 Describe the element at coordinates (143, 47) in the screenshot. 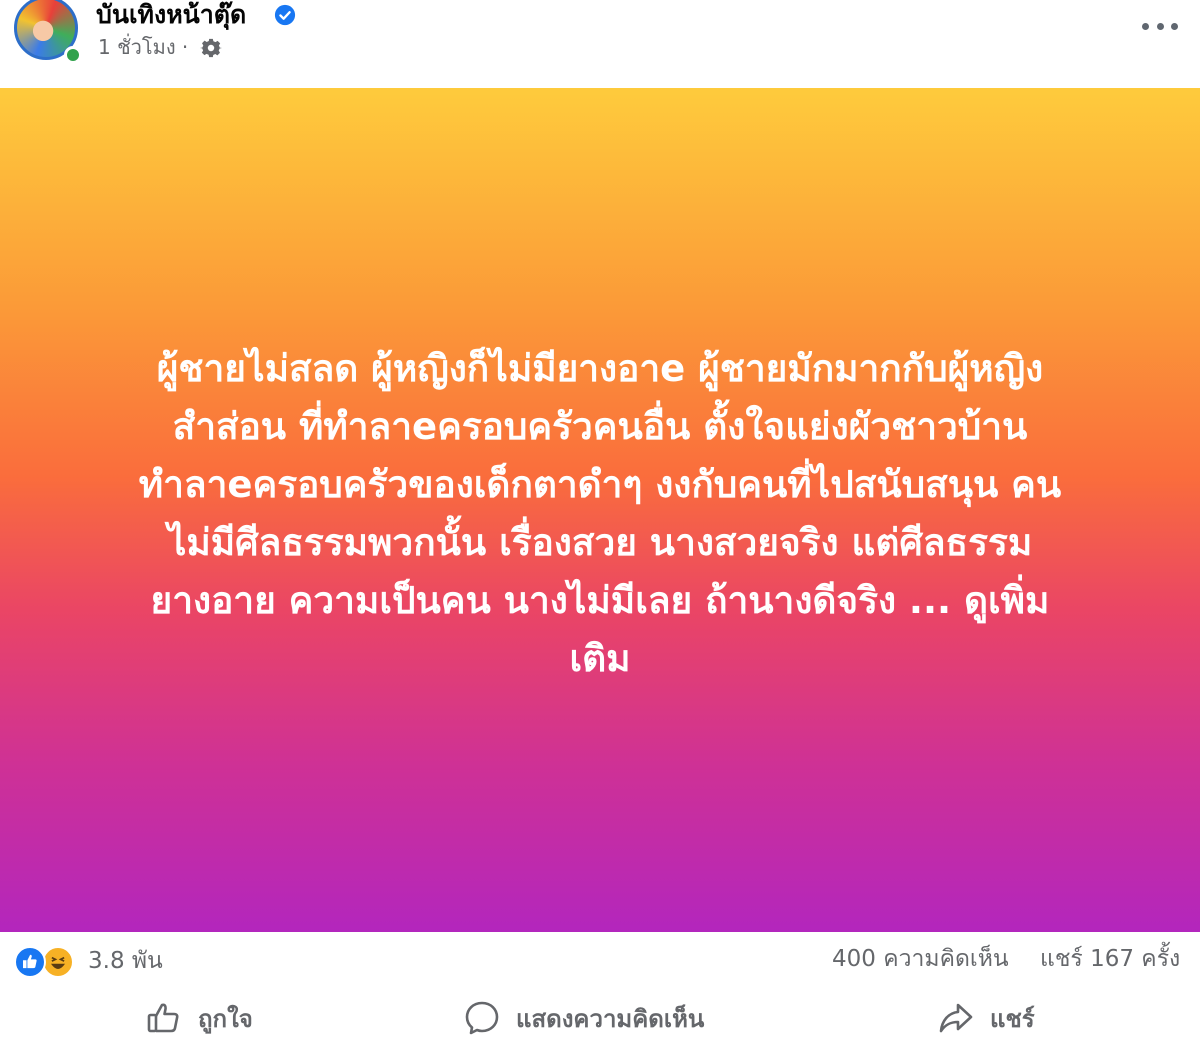

I see `post-timestamp: 1 ชั่วโมง ·` at that location.